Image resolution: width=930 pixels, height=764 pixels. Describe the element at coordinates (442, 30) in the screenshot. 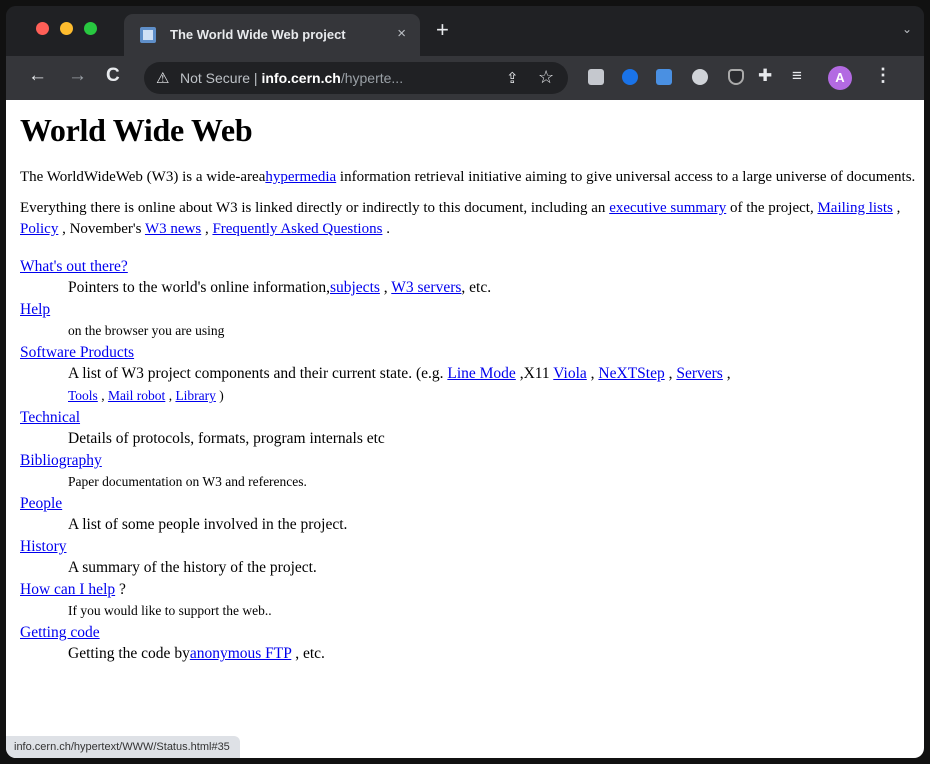

I see `new-tab-button: +` at that location.